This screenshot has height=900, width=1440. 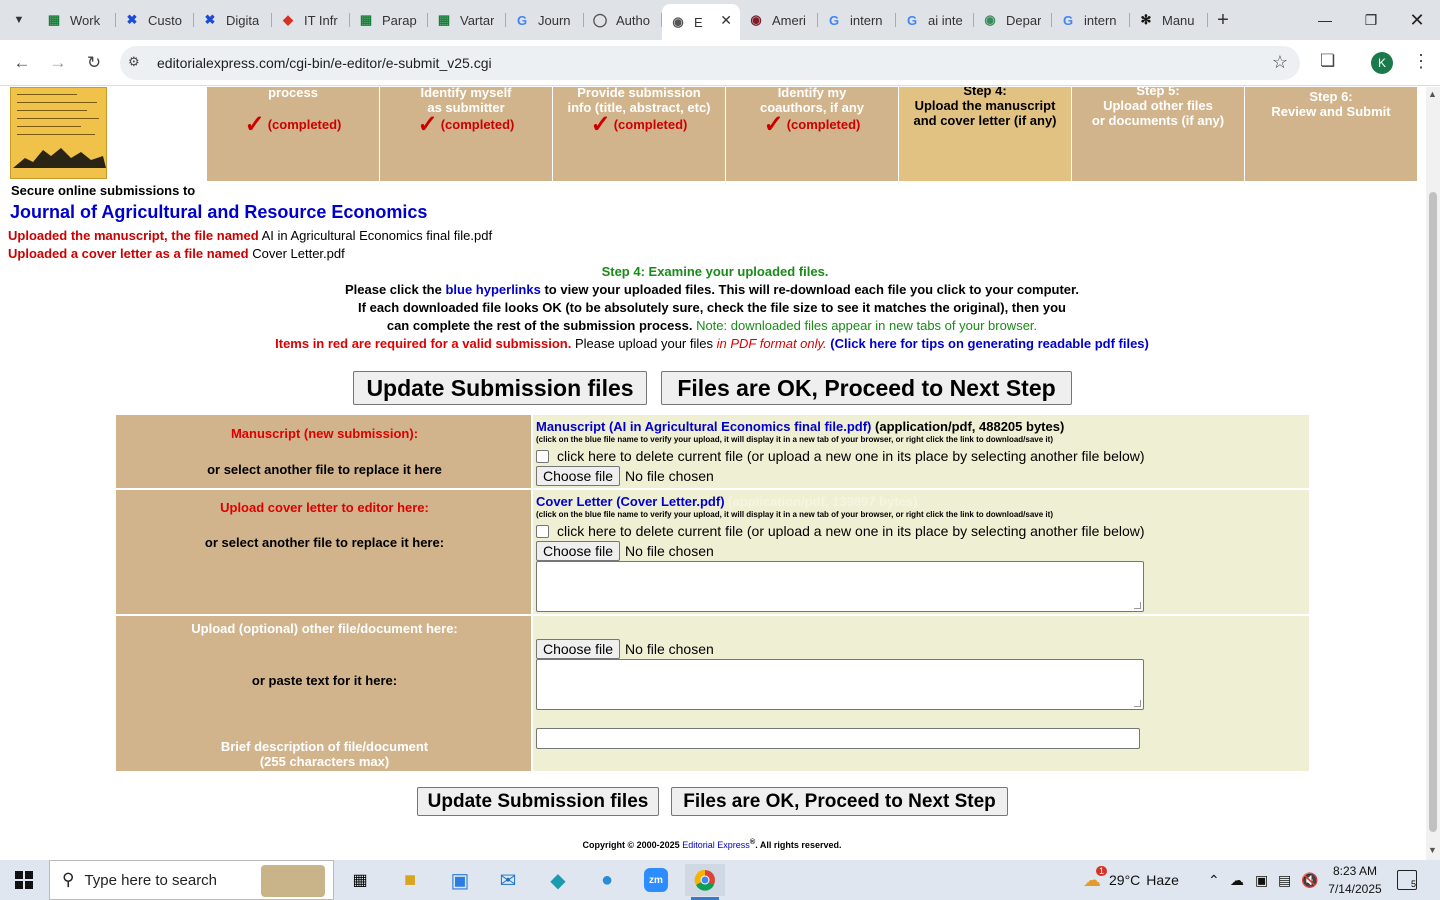 I want to click on update-submission-button-top: Update Submission files, so click(x=500, y=388).